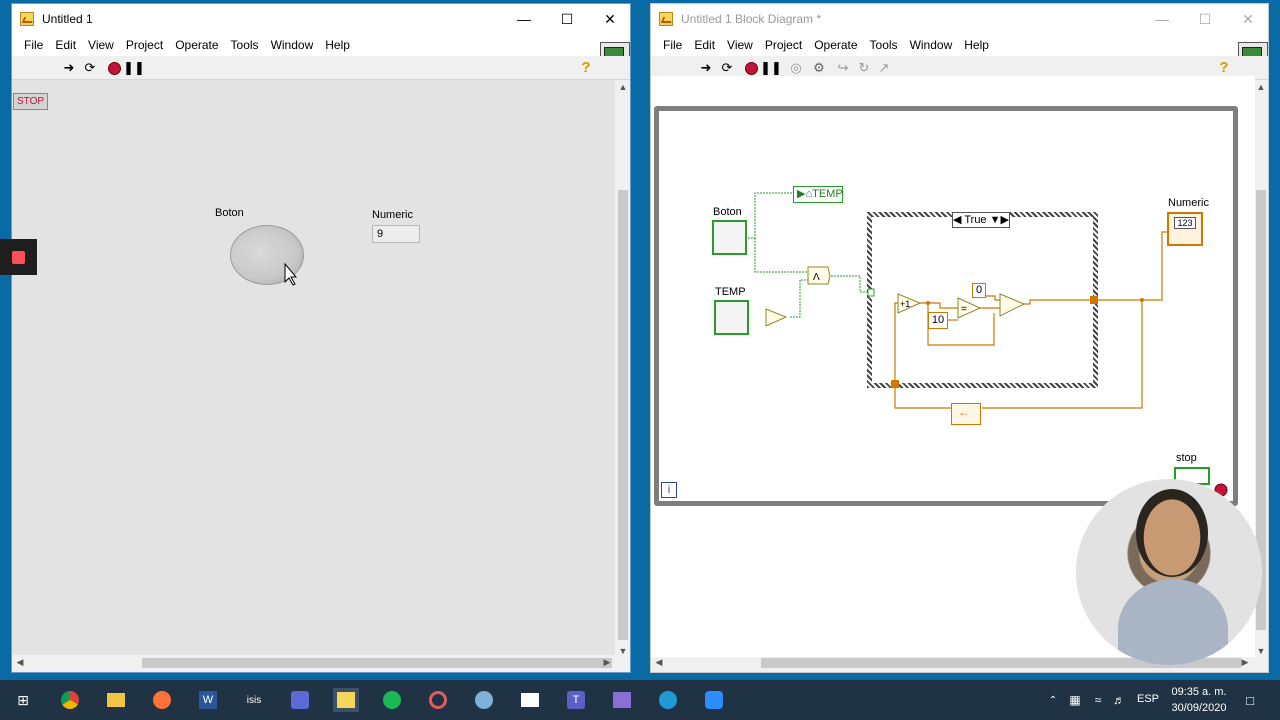 This screenshot has height=720, width=1280. I want to click on language-indicator: ESP, so click(1148, 699).